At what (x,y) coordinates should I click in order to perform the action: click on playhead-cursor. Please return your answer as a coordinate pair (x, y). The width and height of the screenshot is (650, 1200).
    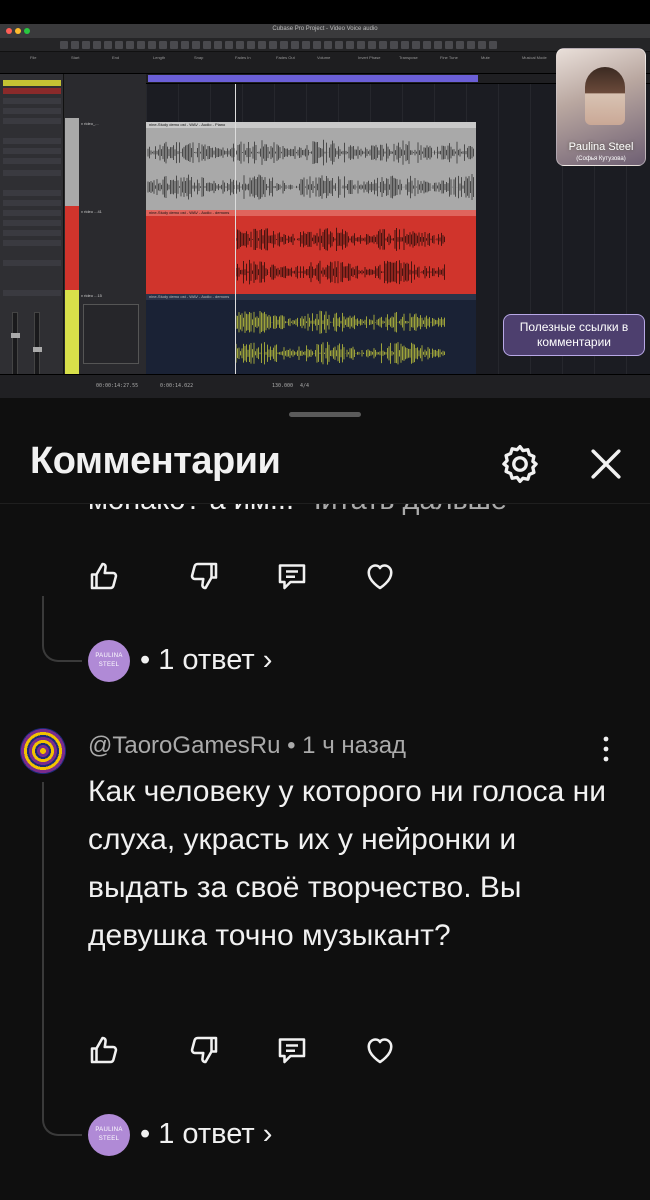
    Looking at the image, I should click on (235, 229).